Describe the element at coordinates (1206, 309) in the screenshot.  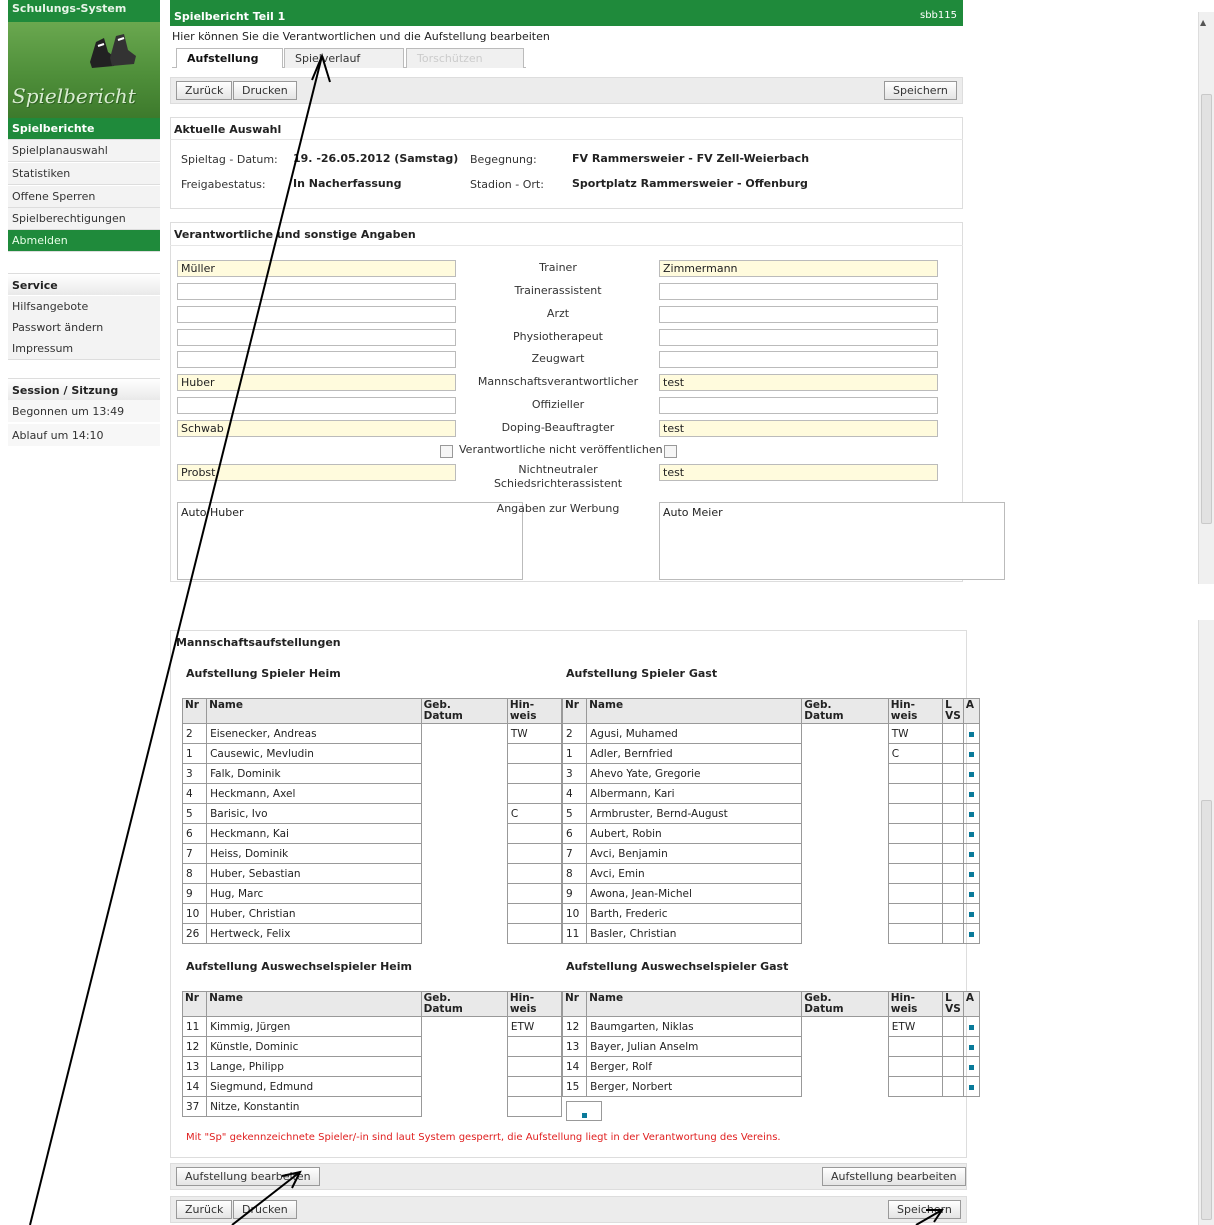
I see `scrollbar-top-thumb` at that location.